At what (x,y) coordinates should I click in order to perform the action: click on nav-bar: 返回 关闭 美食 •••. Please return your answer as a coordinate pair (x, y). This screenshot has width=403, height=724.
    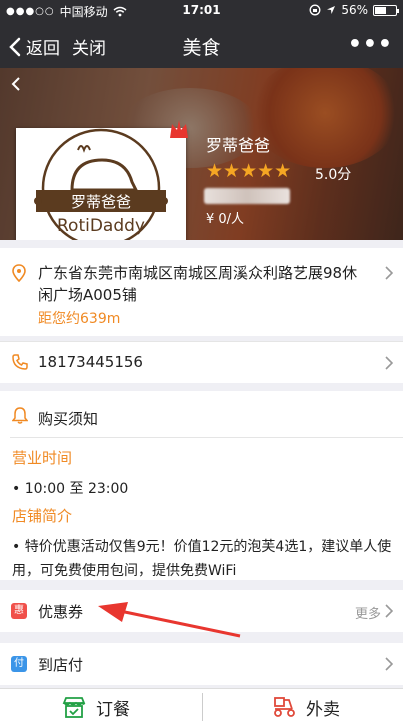
    Looking at the image, I should click on (201, 45).